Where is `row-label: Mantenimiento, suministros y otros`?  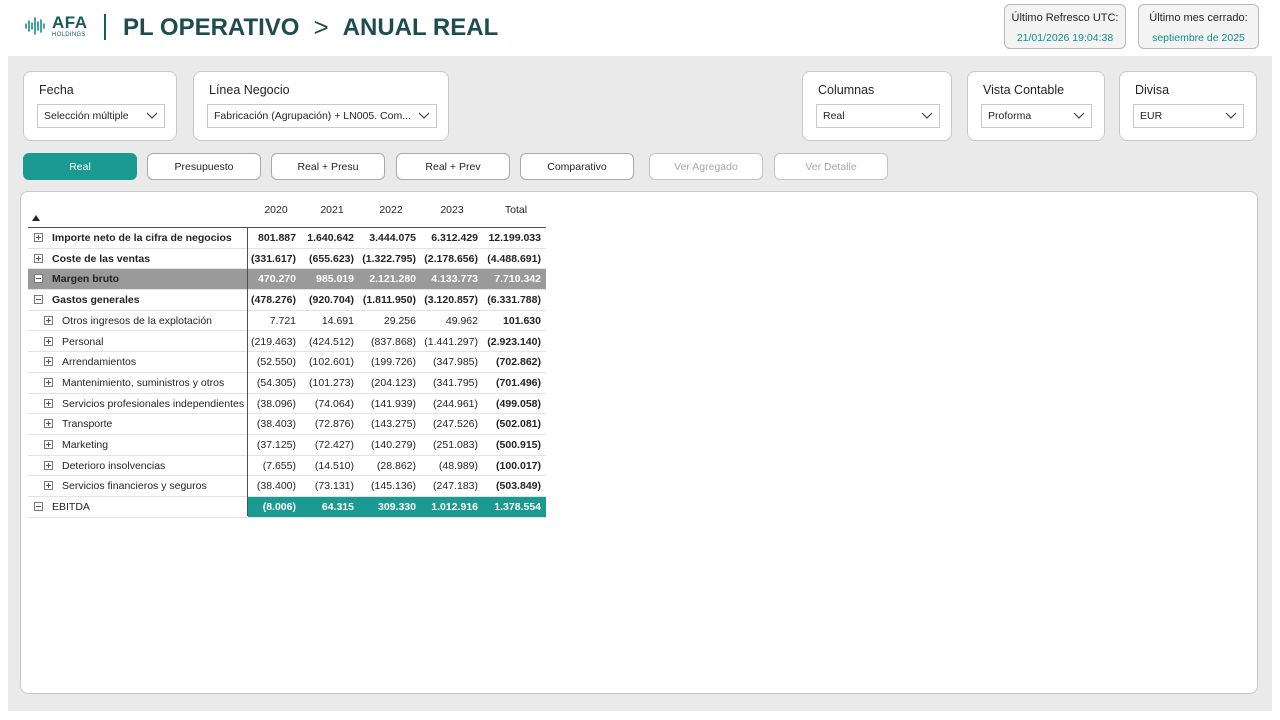 row-label: Mantenimiento, suministros y otros is located at coordinates (143, 382).